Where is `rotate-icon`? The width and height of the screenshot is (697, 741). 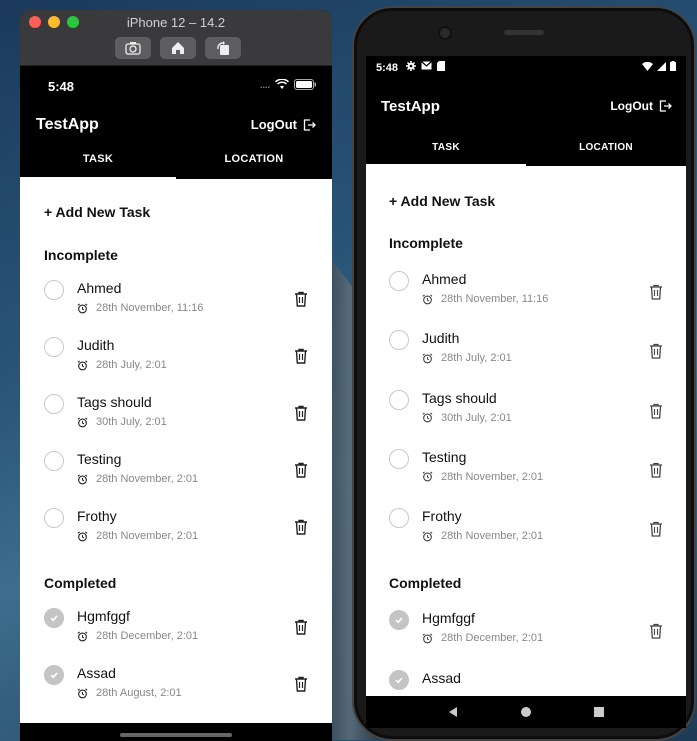
rotate-icon is located at coordinates (223, 48).